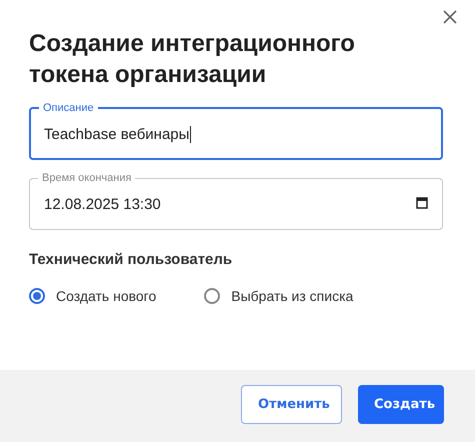 The image size is (475, 442). Describe the element at coordinates (191, 134) in the screenshot. I see `text-cursor` at that location.